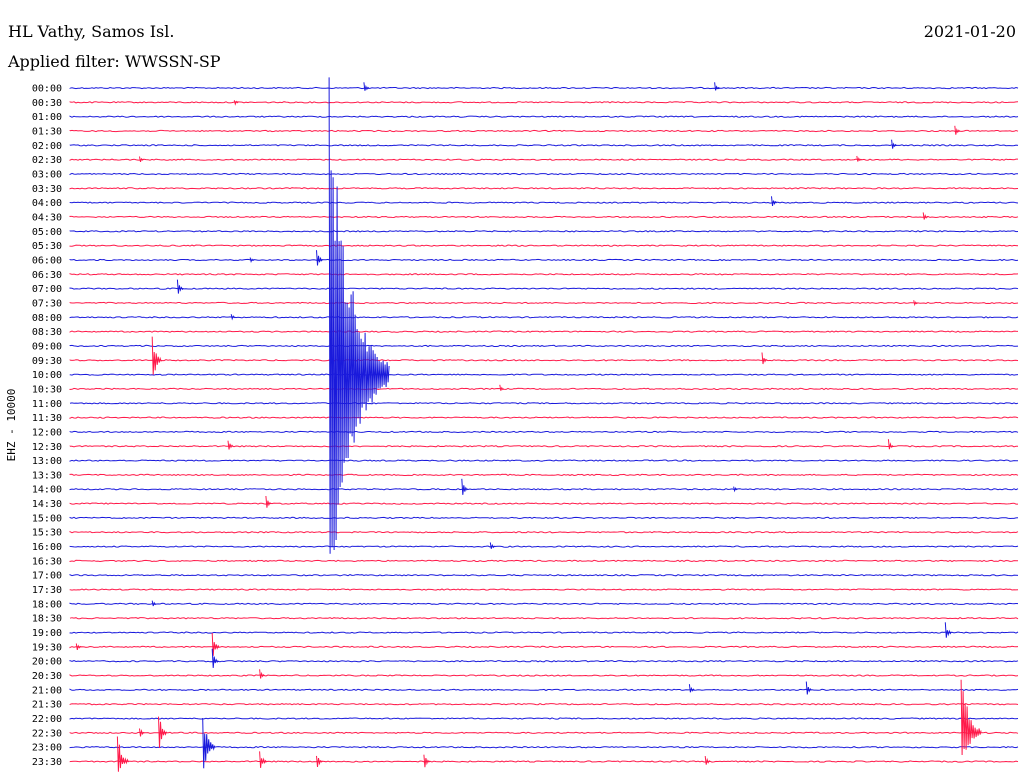 This screenshot has width=1024, height=780. I want to click on time-tick-label: 21:30, so click(47, 705).